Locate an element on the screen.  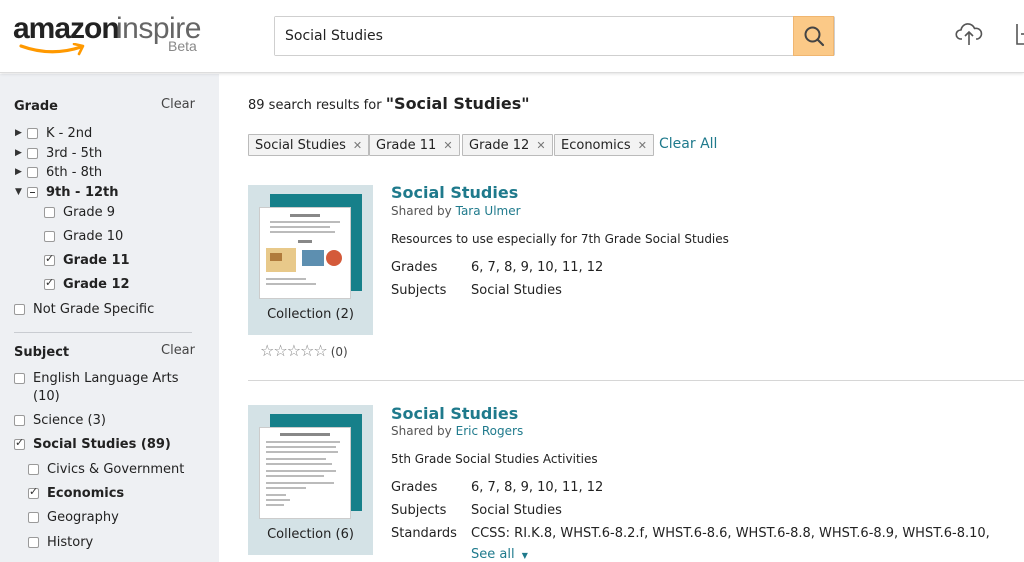
filter-subject-civics: Civics & Government is located at coordinates (106, 469).